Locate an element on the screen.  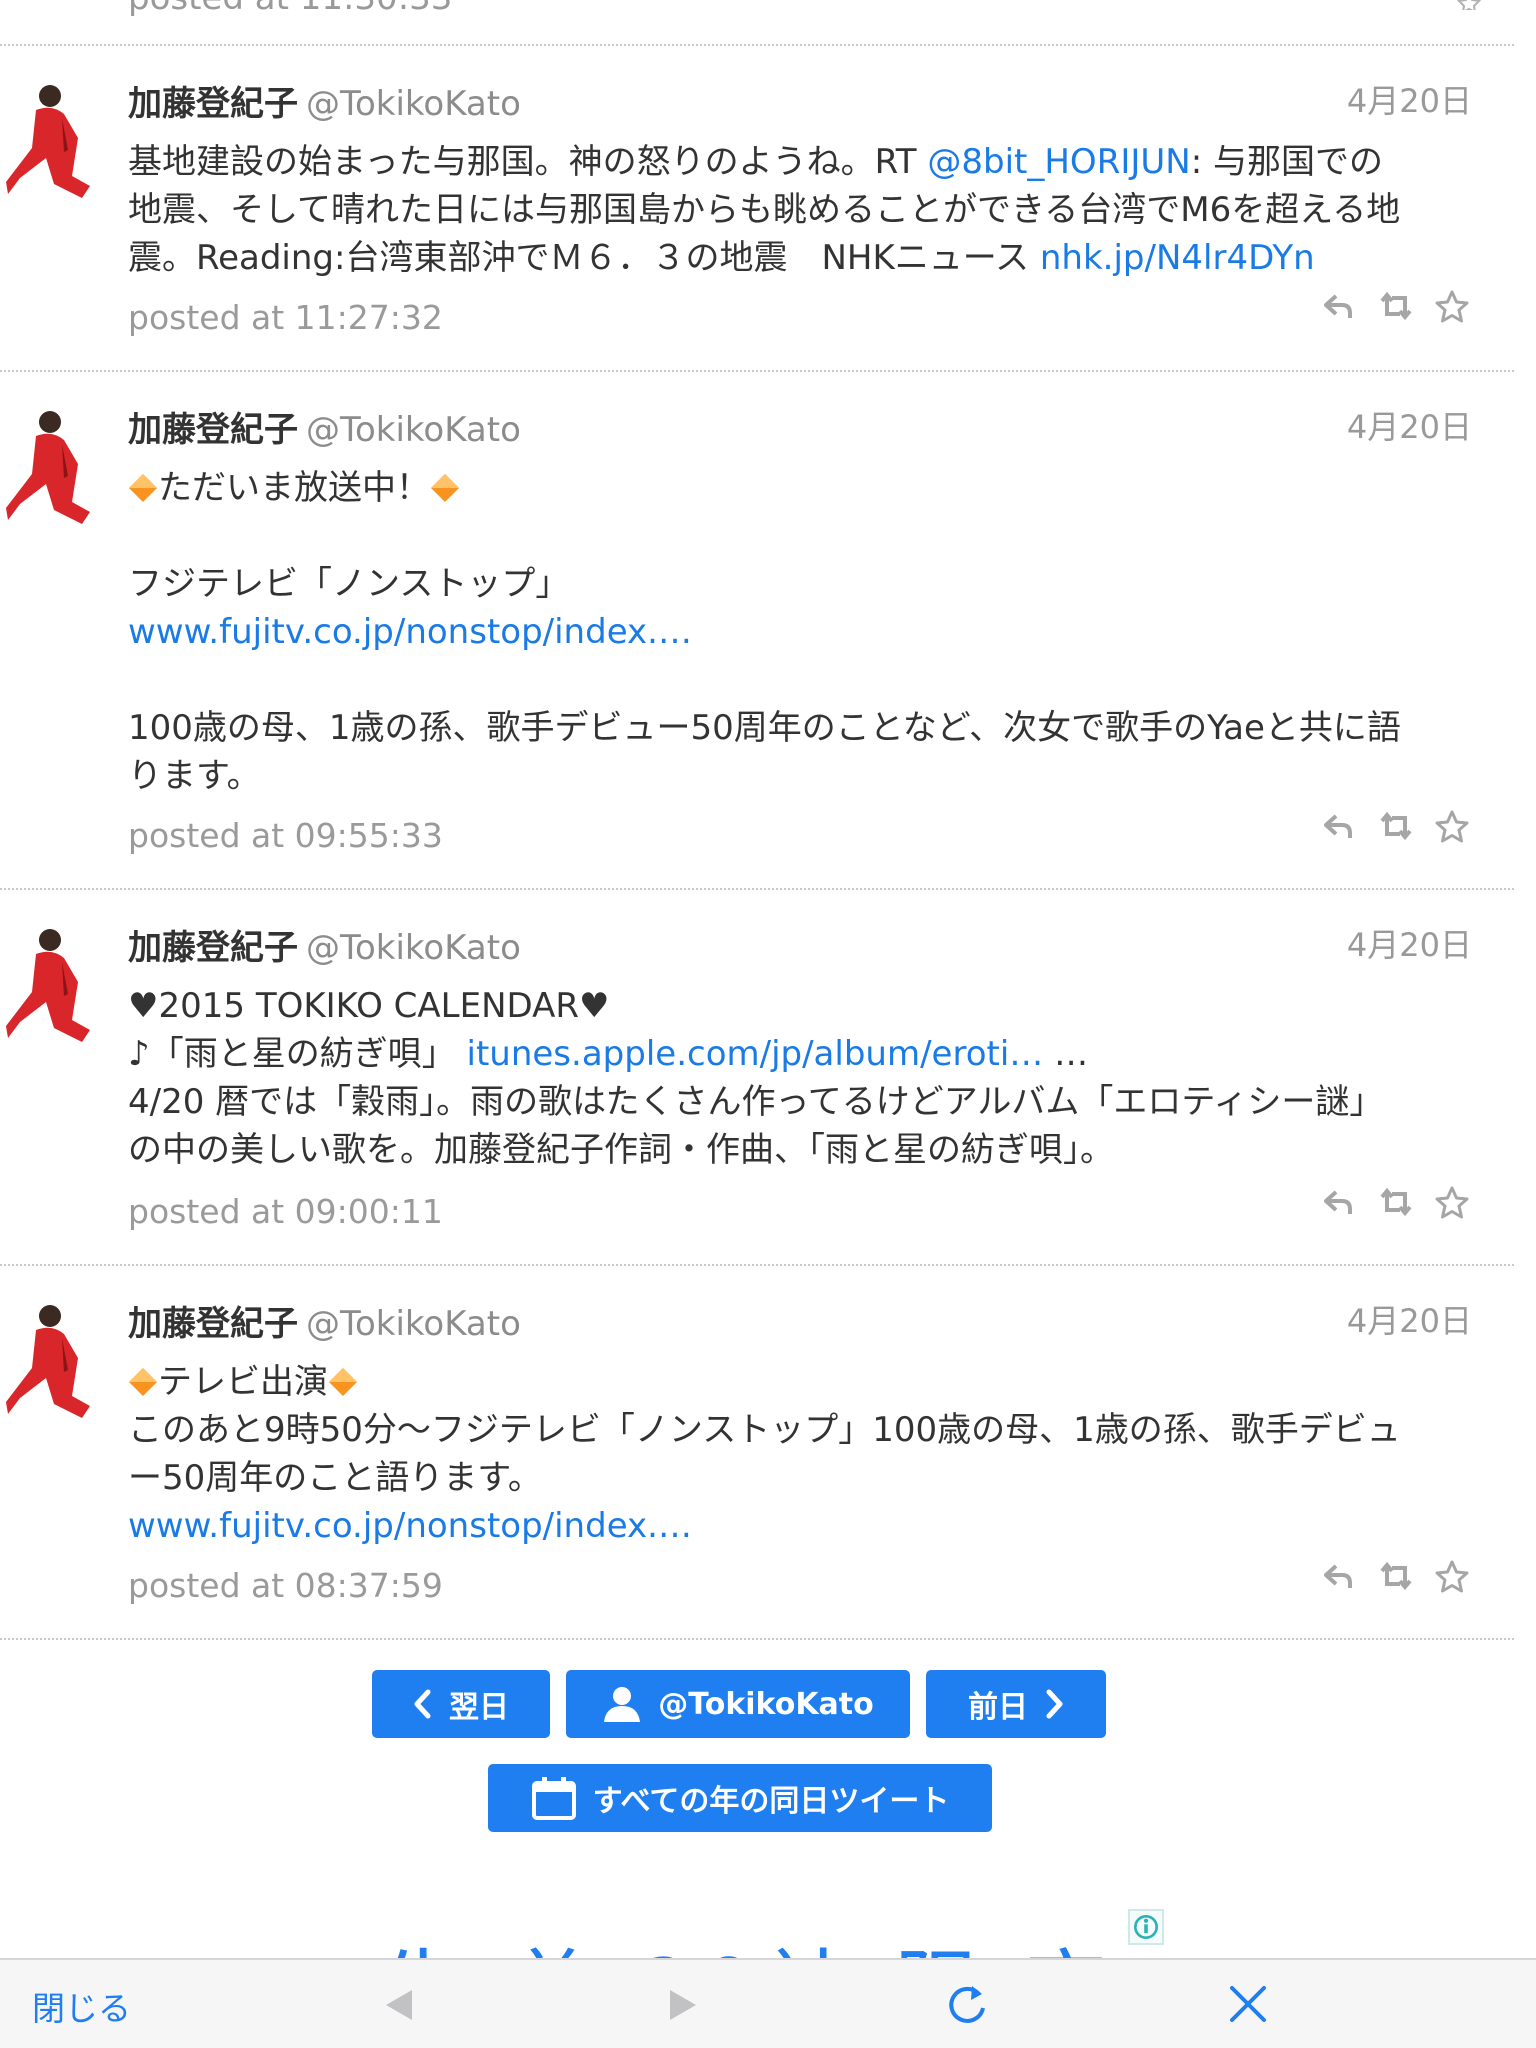
user-profile-label: @TokikoKato is located at coordinates (766, 1704).